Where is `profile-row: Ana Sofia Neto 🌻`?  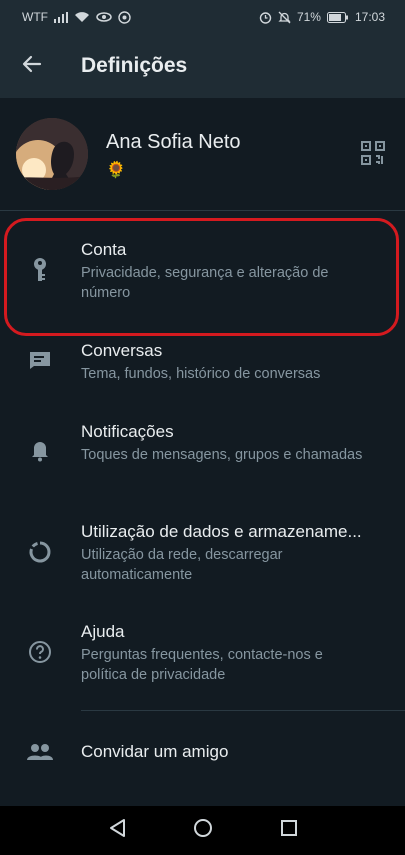
profile-row: Ana Sofia Neto 🌻 is located at coordinates (202, 154).